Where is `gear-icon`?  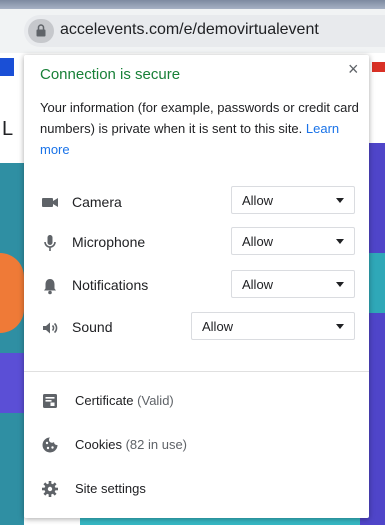
gear-icon is located at coordinates (50, 489).